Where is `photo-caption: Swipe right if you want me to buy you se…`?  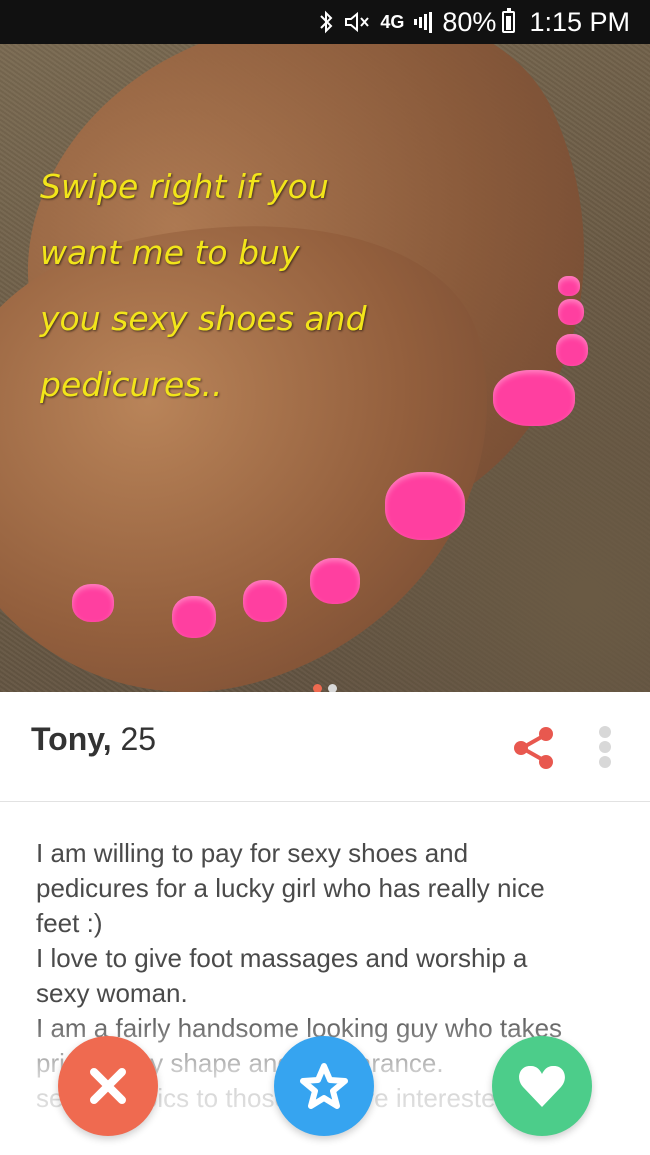
photo-caption: Swipe right if you want me to buy you se… is located at coordinates (240, 286).